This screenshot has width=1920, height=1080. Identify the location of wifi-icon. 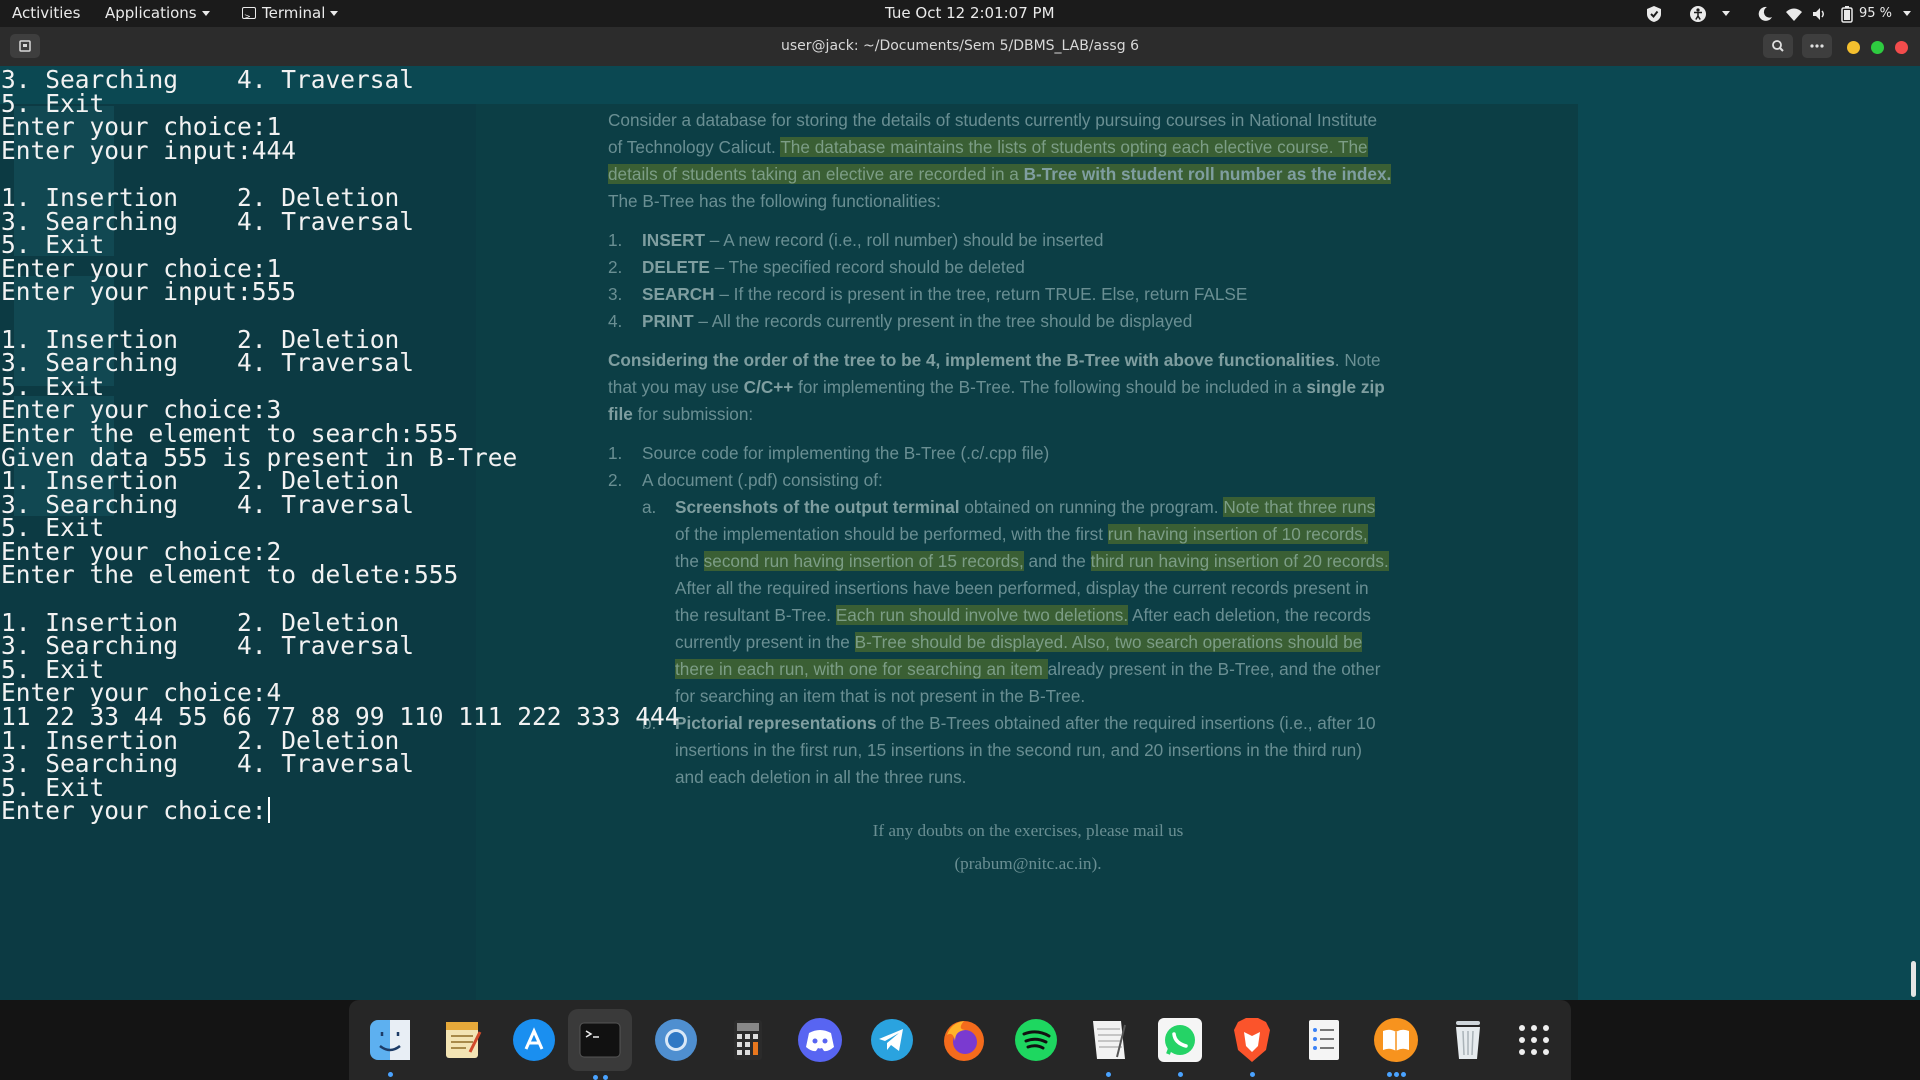
(1794, 14).